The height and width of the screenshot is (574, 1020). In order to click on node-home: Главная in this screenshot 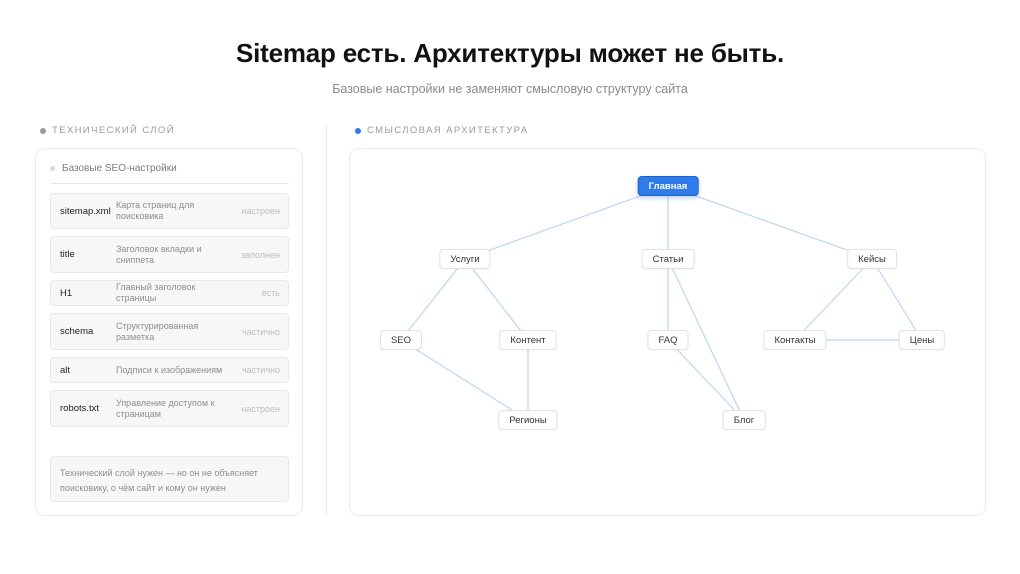, I will do `click(668, 186)`.